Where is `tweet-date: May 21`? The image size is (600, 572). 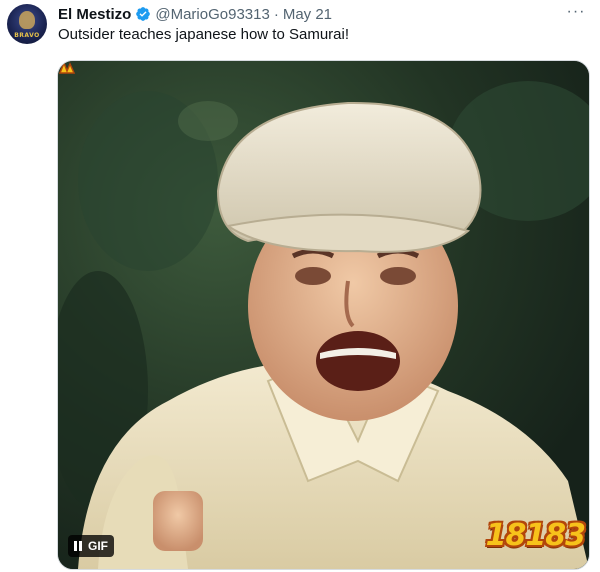
tweet-date: May 21 is located at coordinates (307, 14).